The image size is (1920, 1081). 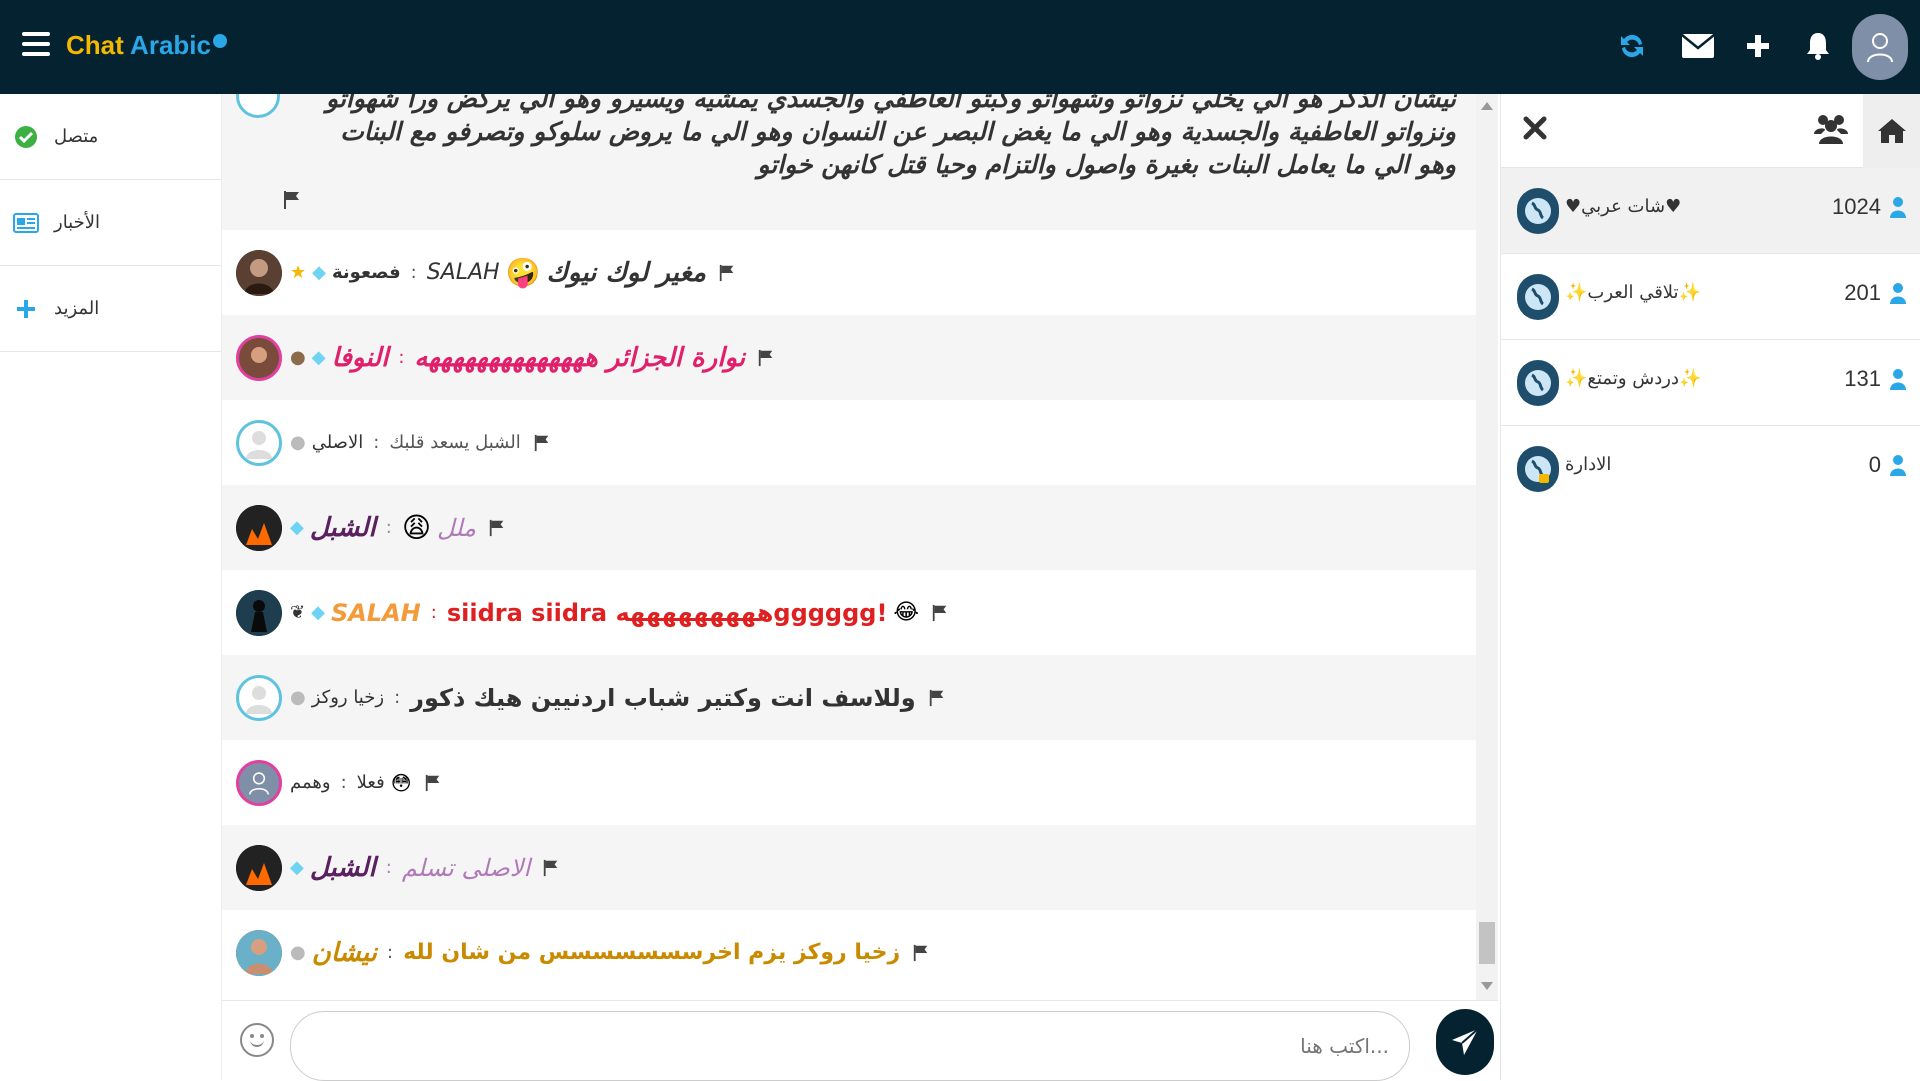 I want to click on chat-message: ◆ الشبل : الاصلى تسلم, so click(x=849, y=867).